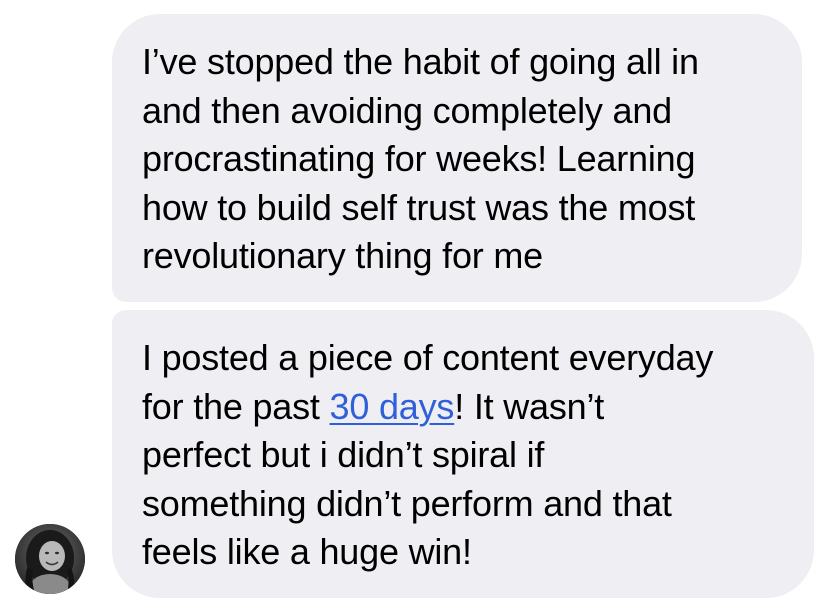  I want to click on sender-avatar, so click(50, 559).